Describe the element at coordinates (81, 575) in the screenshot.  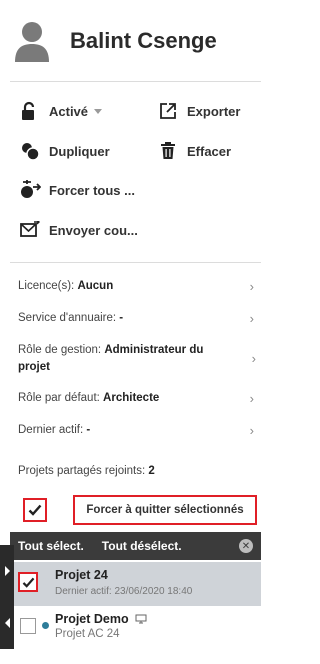
I see `project-name: Projet 24` at that location.